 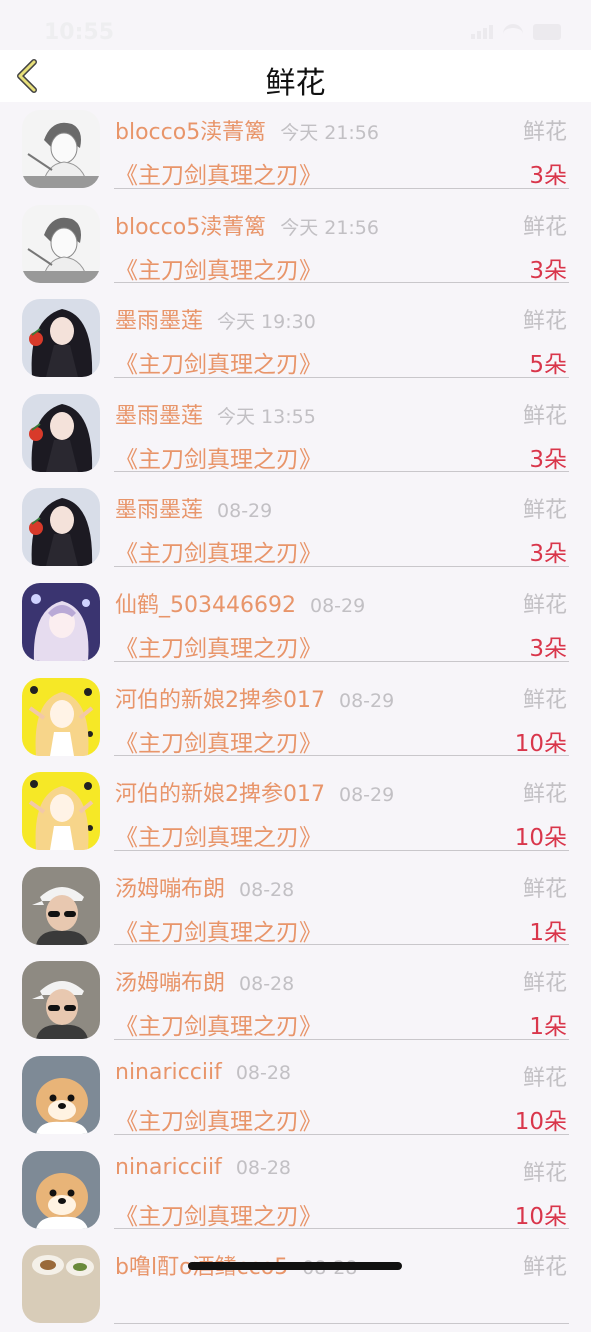 I want to click on list-item: ninaricciif 08-28 鲜花 《主刀剑真理之刃》 10朵, so click(x=295, y=1095).